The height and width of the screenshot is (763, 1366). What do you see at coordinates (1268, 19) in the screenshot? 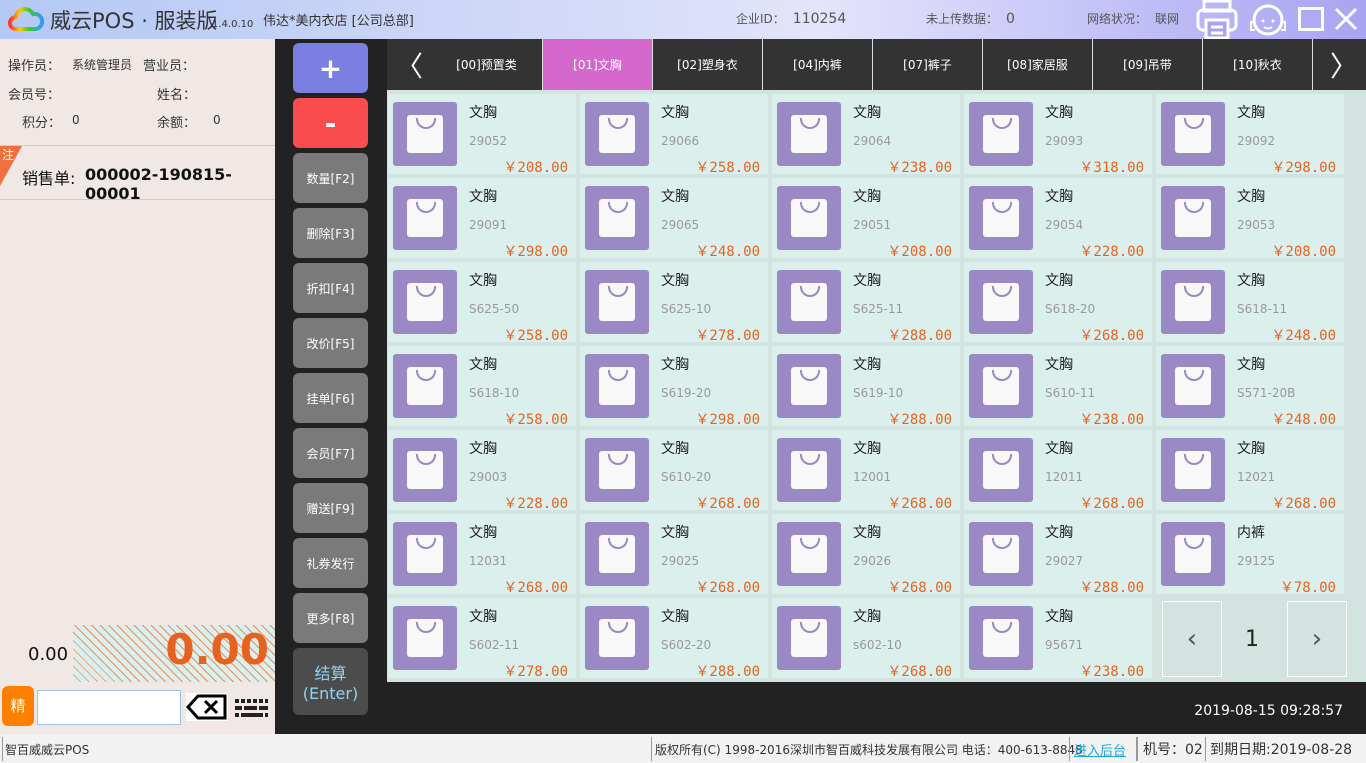
I see `customer-service-icon` at bounding box center [1268, 19].